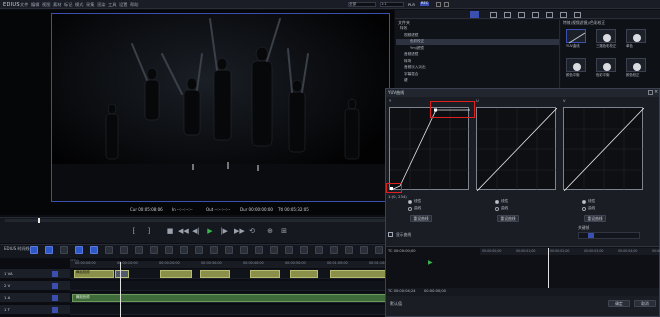 Image resolution: width=660 pixels, height=317 pixels. Describe the element at coordinates (535, 15) in the screenshot. I see `thumbnail-view-icon` at that location.